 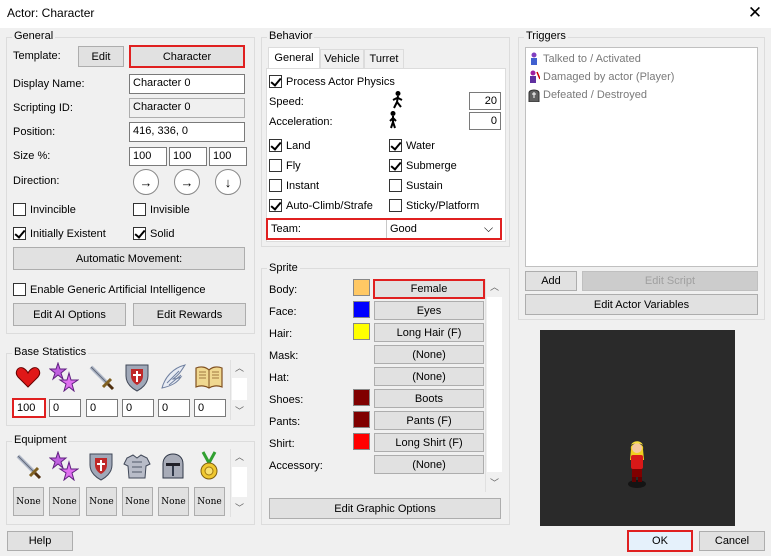 What do you see at coordinates (64, 501) in the screenshot?
I see `equip-slot-2-button: None` at bounding box center [64, 501].